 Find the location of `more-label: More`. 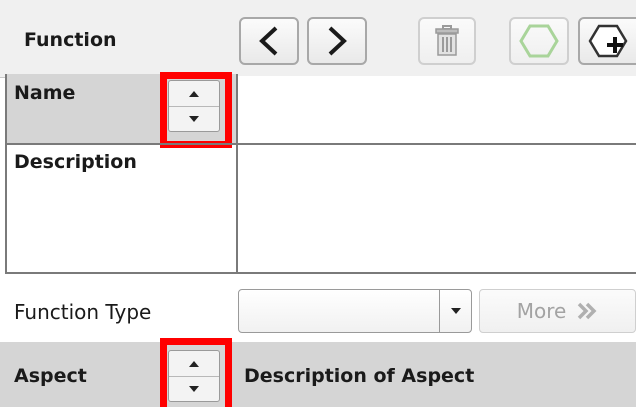

more-label: More is located at coordinates (541, 311).